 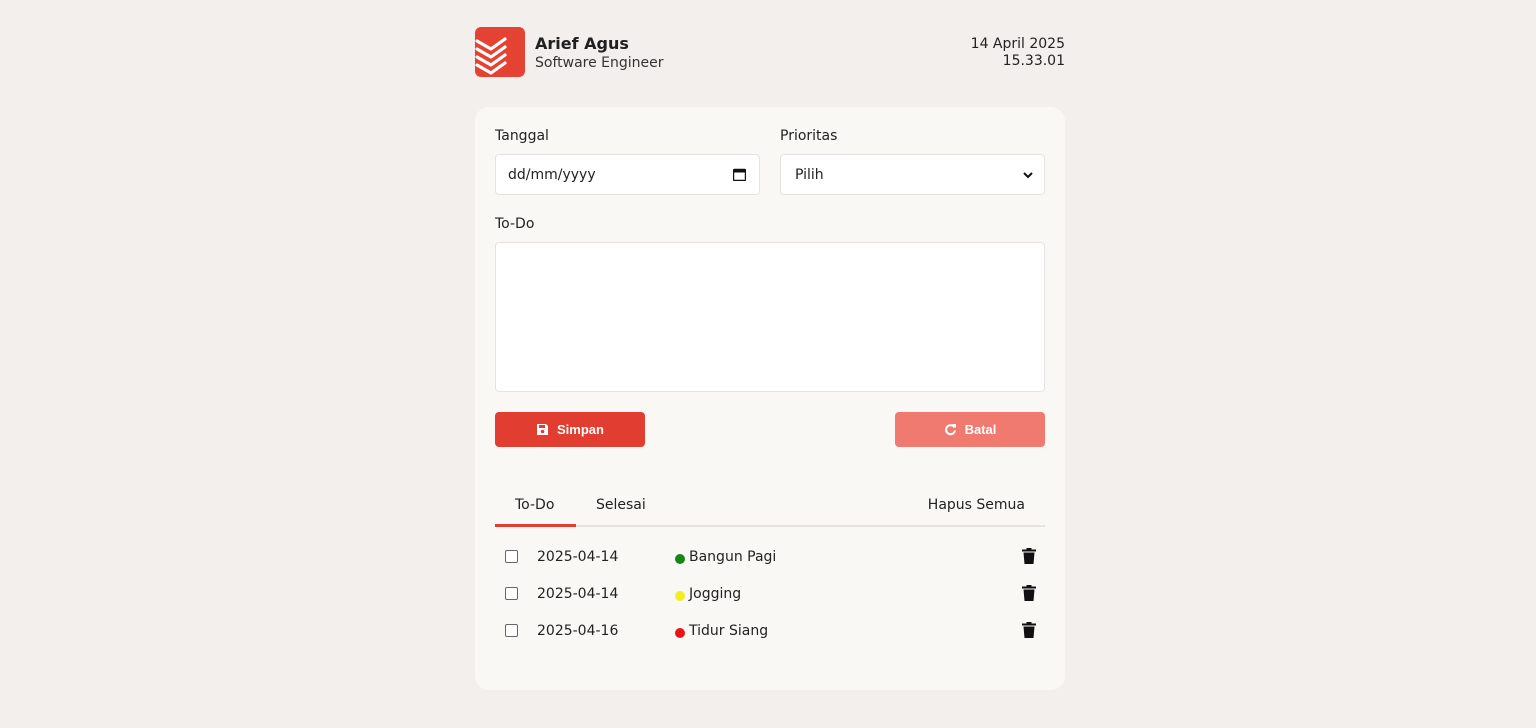 What do you see at coordinates (1033, 61) in the screenshot?
I see `current-time: 15.33.01` at bounding box center [1033, 61].